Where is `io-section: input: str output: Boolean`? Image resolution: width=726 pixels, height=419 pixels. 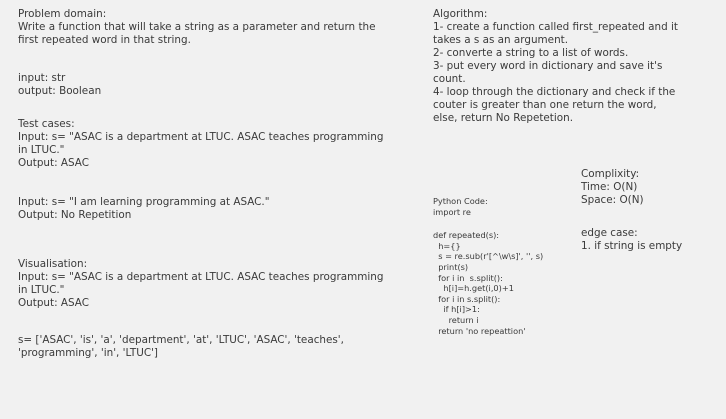
io-section: input: str output: Boolean is located at coordinates (59, 85).